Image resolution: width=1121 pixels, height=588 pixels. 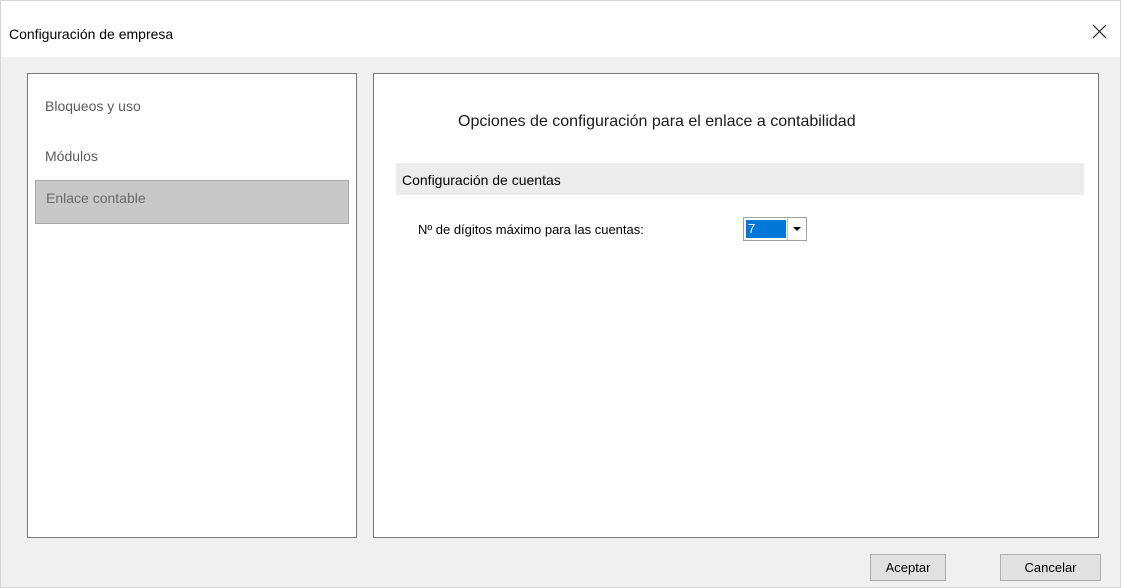 What do you see at coordinates (1050, 567) in the screenshot?
I see `cancel-button: Cancelar` at bounding box center [1050, 567].